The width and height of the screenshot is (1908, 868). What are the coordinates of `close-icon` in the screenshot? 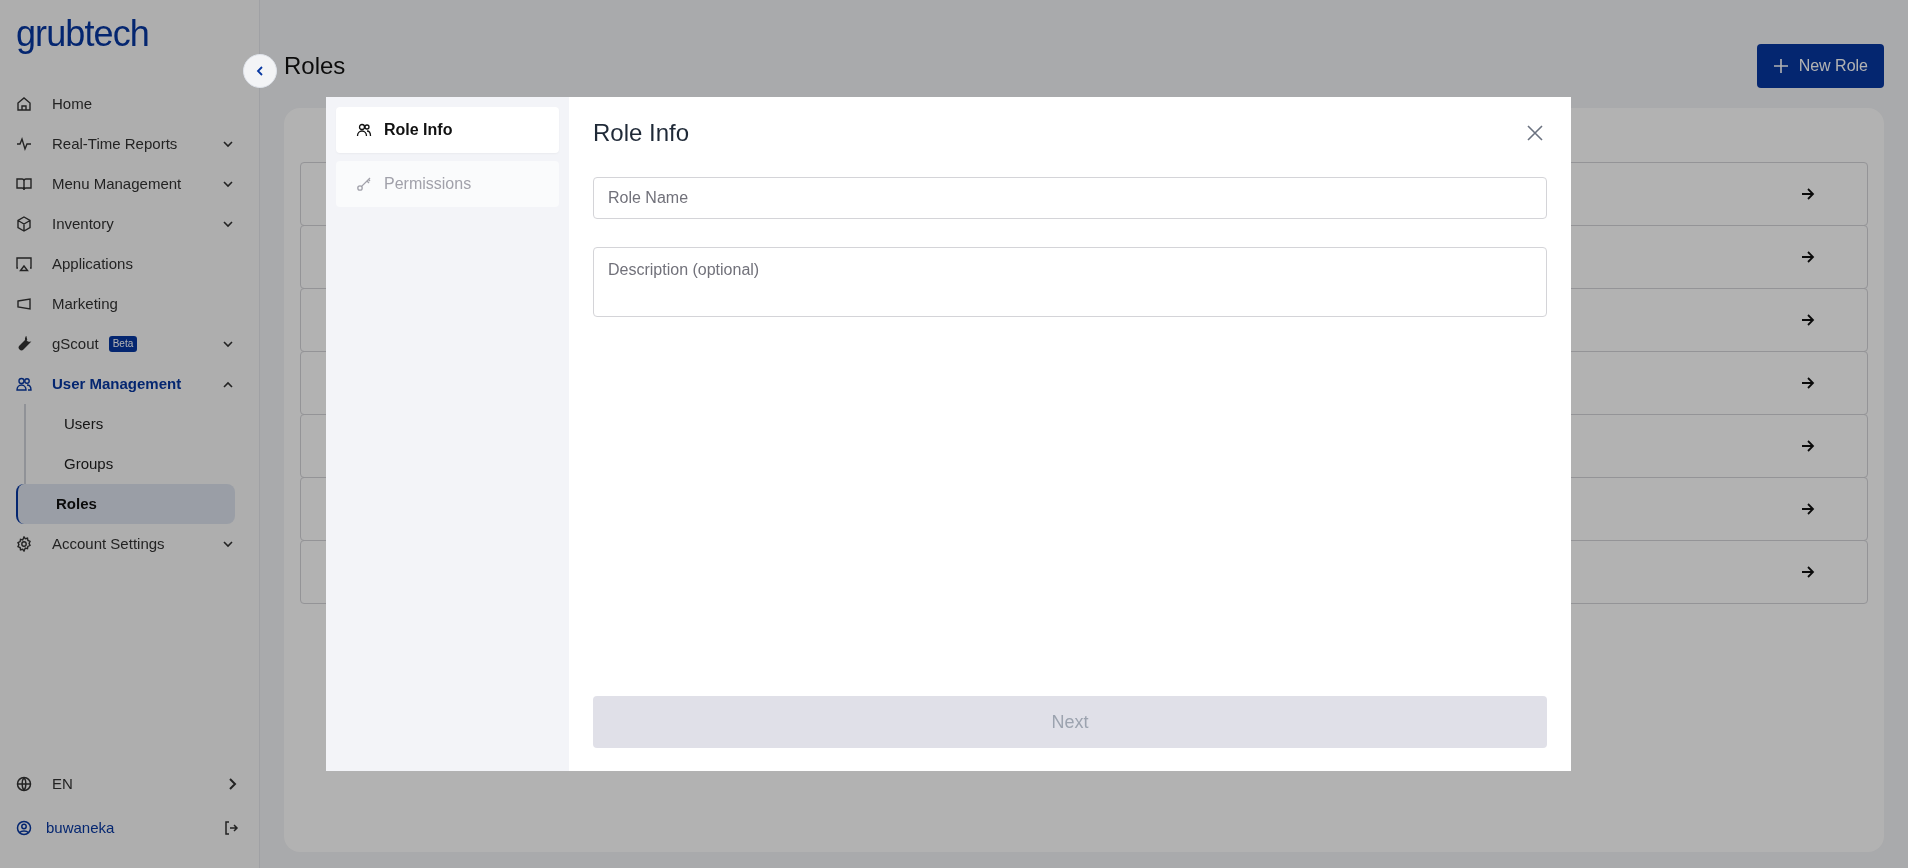 It's located at (1535, 133).